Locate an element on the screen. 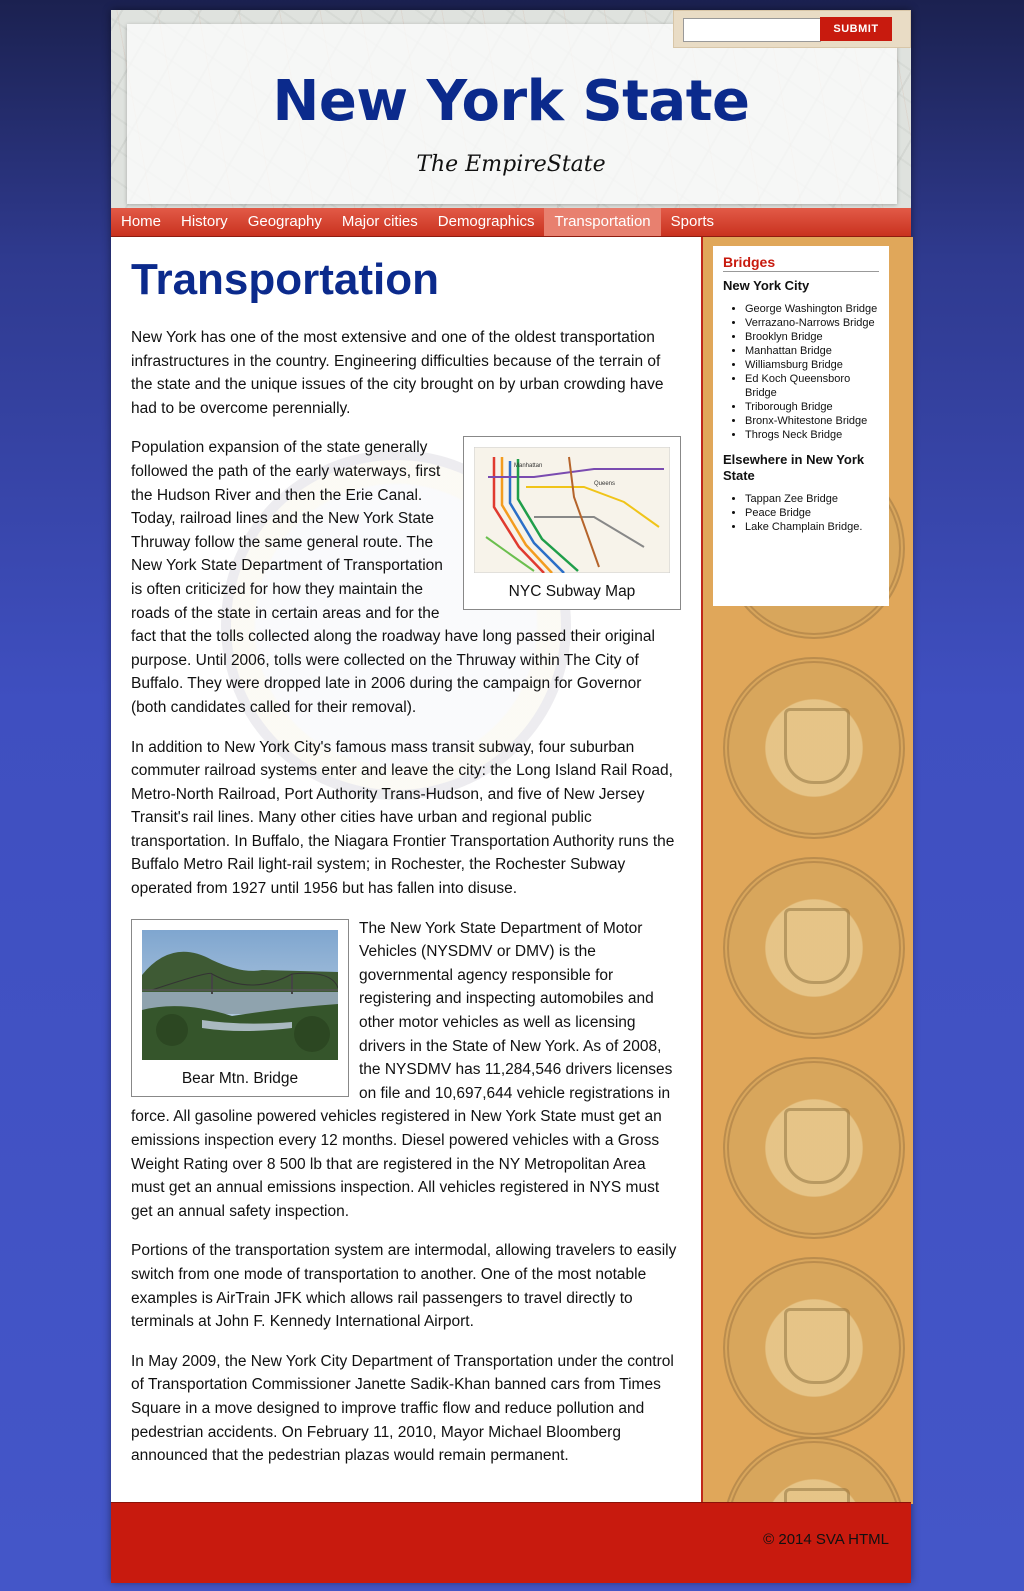  bridge-figure: Bear Mtn. Bridge is located at coordinates (240, 1007).